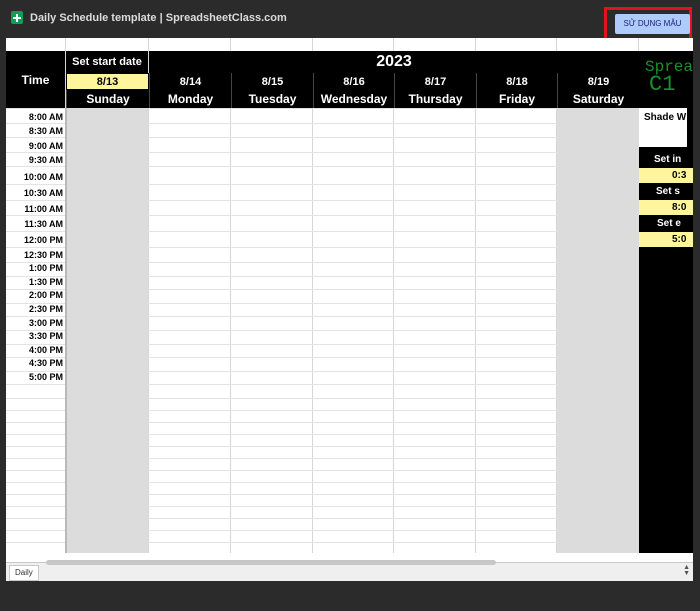 This screenshot has width=700, height=611. What do you see at coordinates (435, 81) in the screenshot?
I see `date-cell: 8/17` at bounding box center [435, 81].